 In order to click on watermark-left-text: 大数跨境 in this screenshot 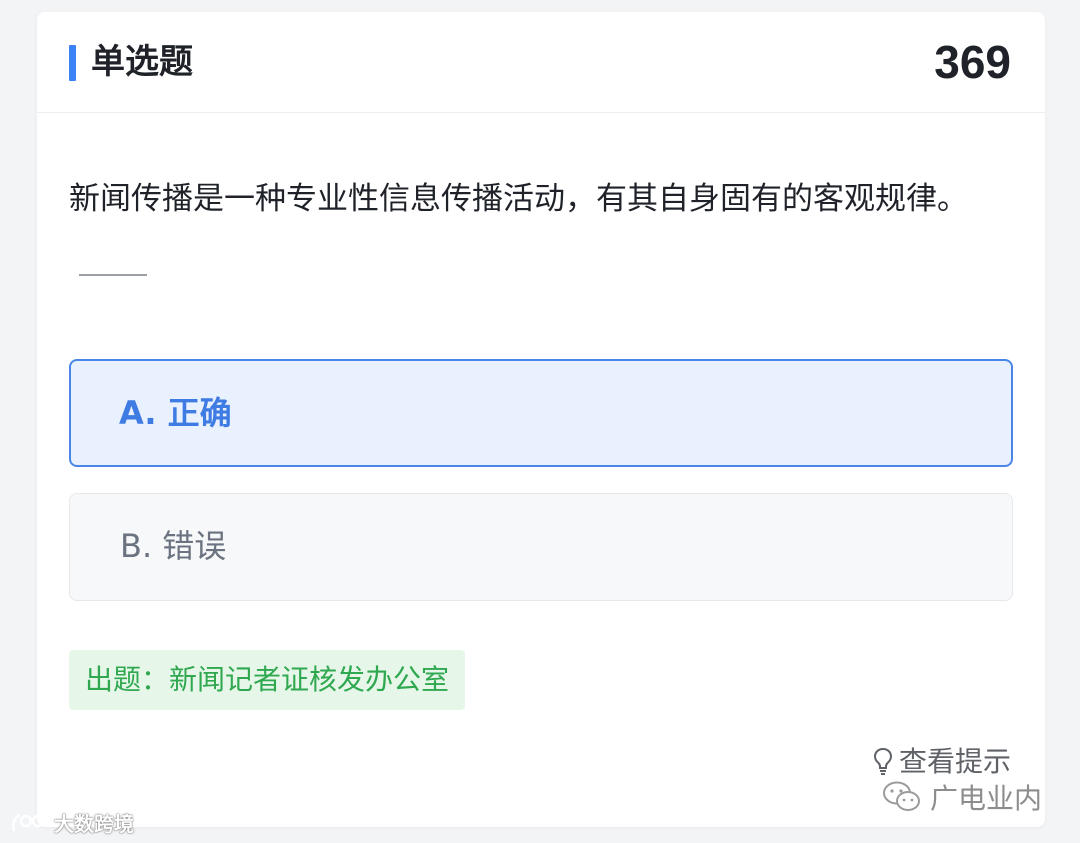, I will do `click(94, 824)`.